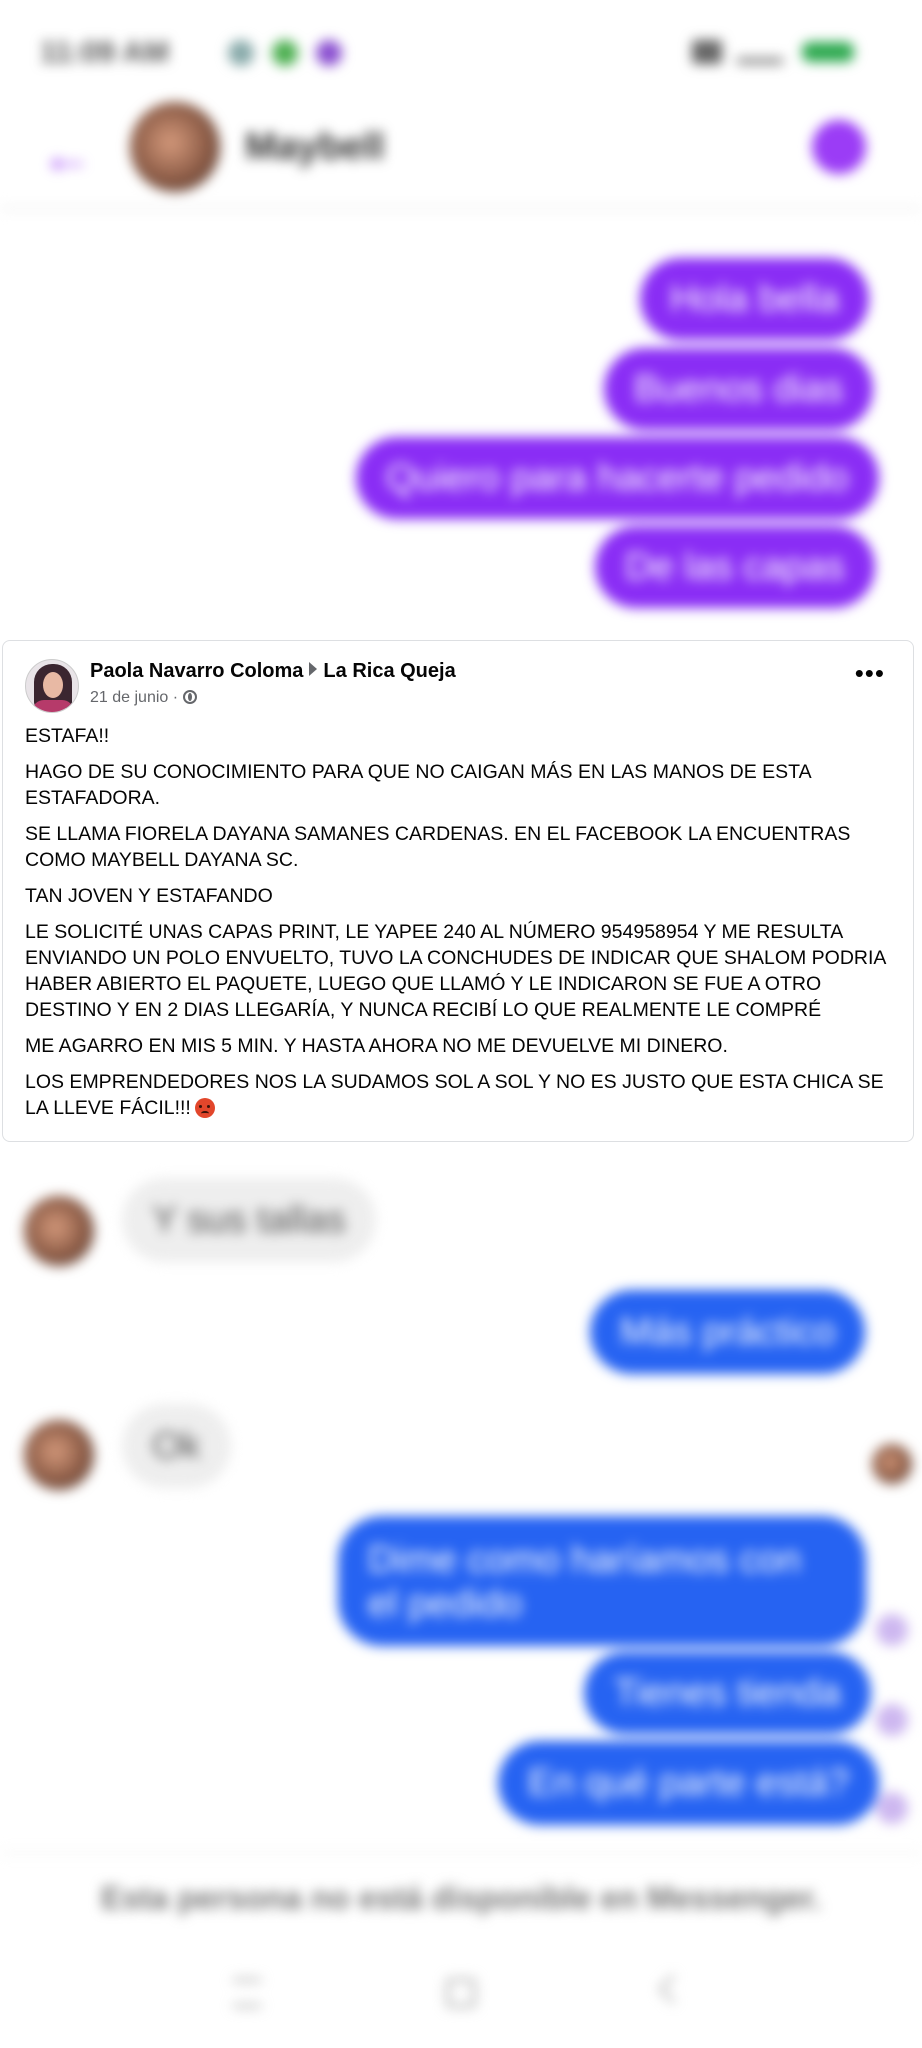 This screenshot has width=922, height=2048. What do you see at coordinates (739, 389) in the screenshot?
I see `message-bubble: Buenos dias` at bounding box center [739, 389].